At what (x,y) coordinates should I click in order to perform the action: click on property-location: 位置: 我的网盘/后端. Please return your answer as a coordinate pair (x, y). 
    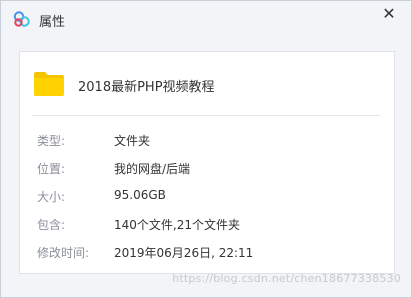
    Looking at the image, I should click on (207, 168).